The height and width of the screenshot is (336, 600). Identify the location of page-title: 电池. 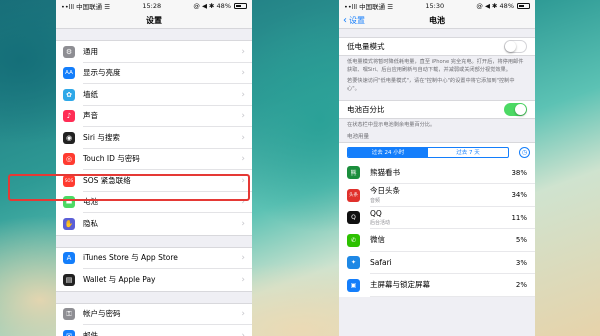
(437, 20).